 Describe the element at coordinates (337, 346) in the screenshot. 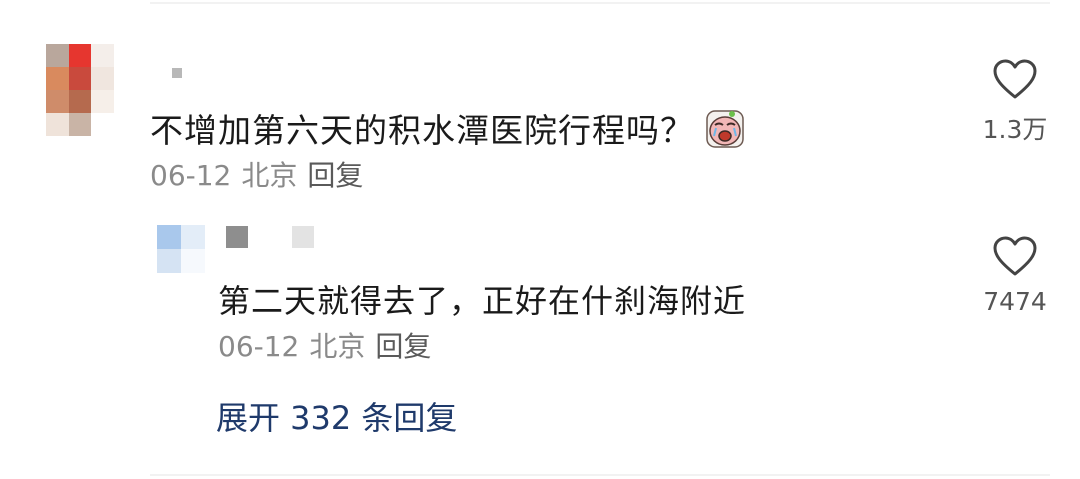

I see `reply-location: 北京` at that location.